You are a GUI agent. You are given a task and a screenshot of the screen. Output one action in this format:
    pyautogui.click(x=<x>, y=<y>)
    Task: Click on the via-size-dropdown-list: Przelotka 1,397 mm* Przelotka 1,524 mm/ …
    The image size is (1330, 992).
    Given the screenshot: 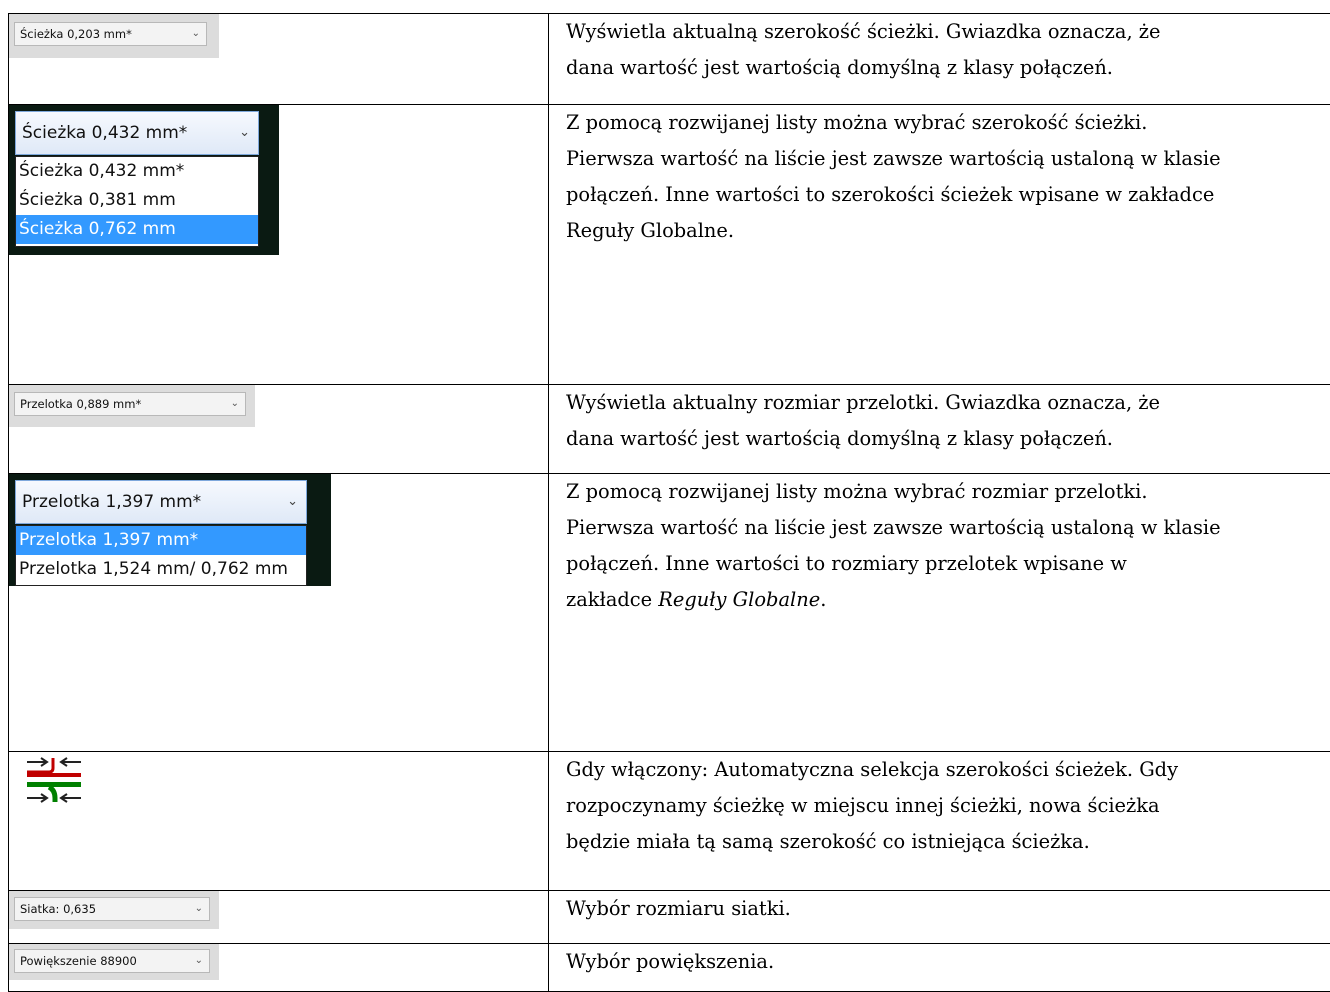 What is the action you would take?
    pyautogui.click(x=161, y=555)
    